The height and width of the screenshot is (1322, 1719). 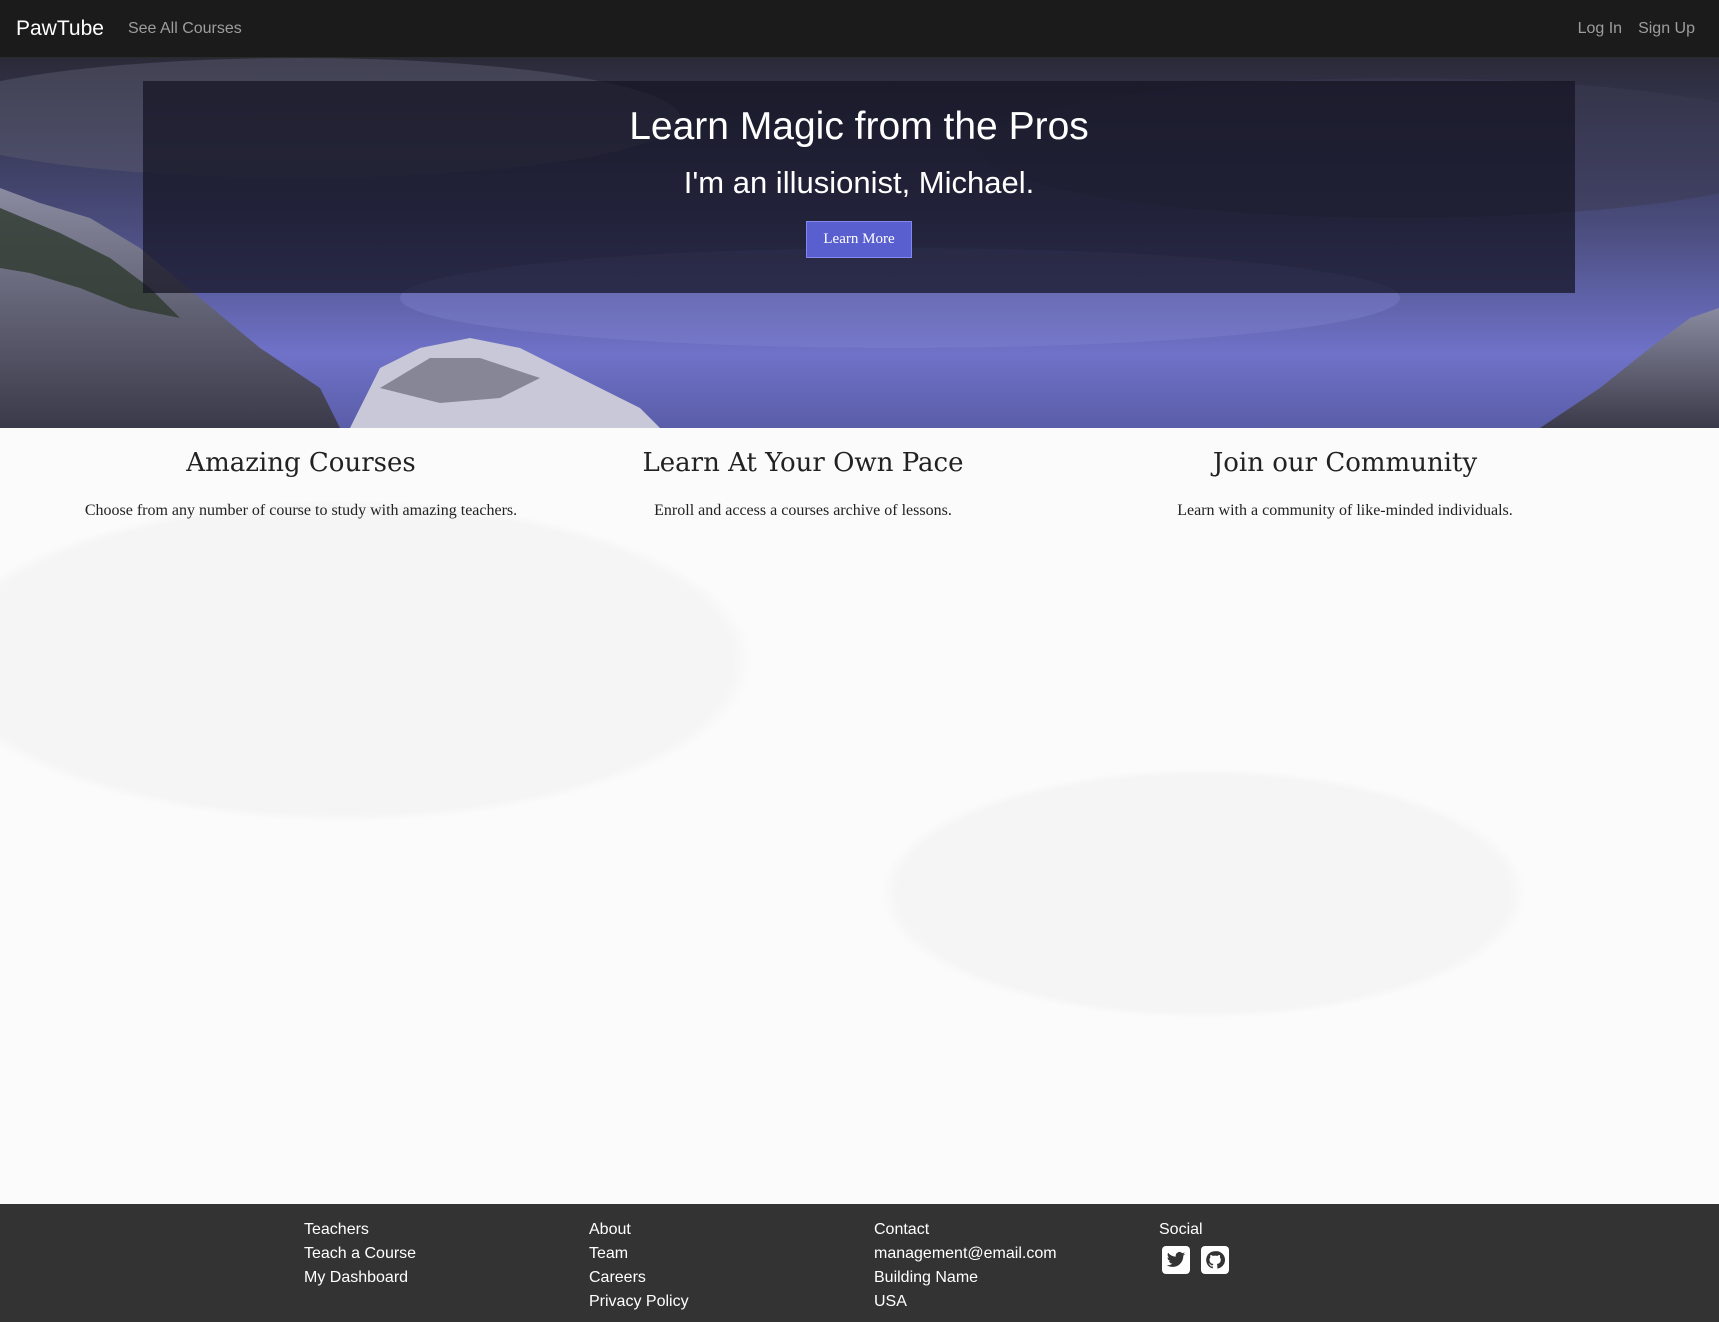 What do you see at coordinates (902, 1229) in the screenshot?
I see `footer-contact-heading: Contact` at bounding box center [902, 1229].